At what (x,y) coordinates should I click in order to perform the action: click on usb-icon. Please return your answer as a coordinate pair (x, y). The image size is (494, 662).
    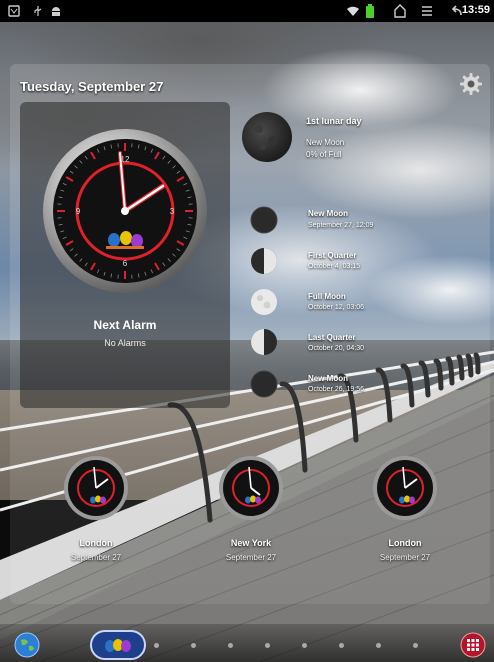
    Looking at the image, I should click on (38, 11).